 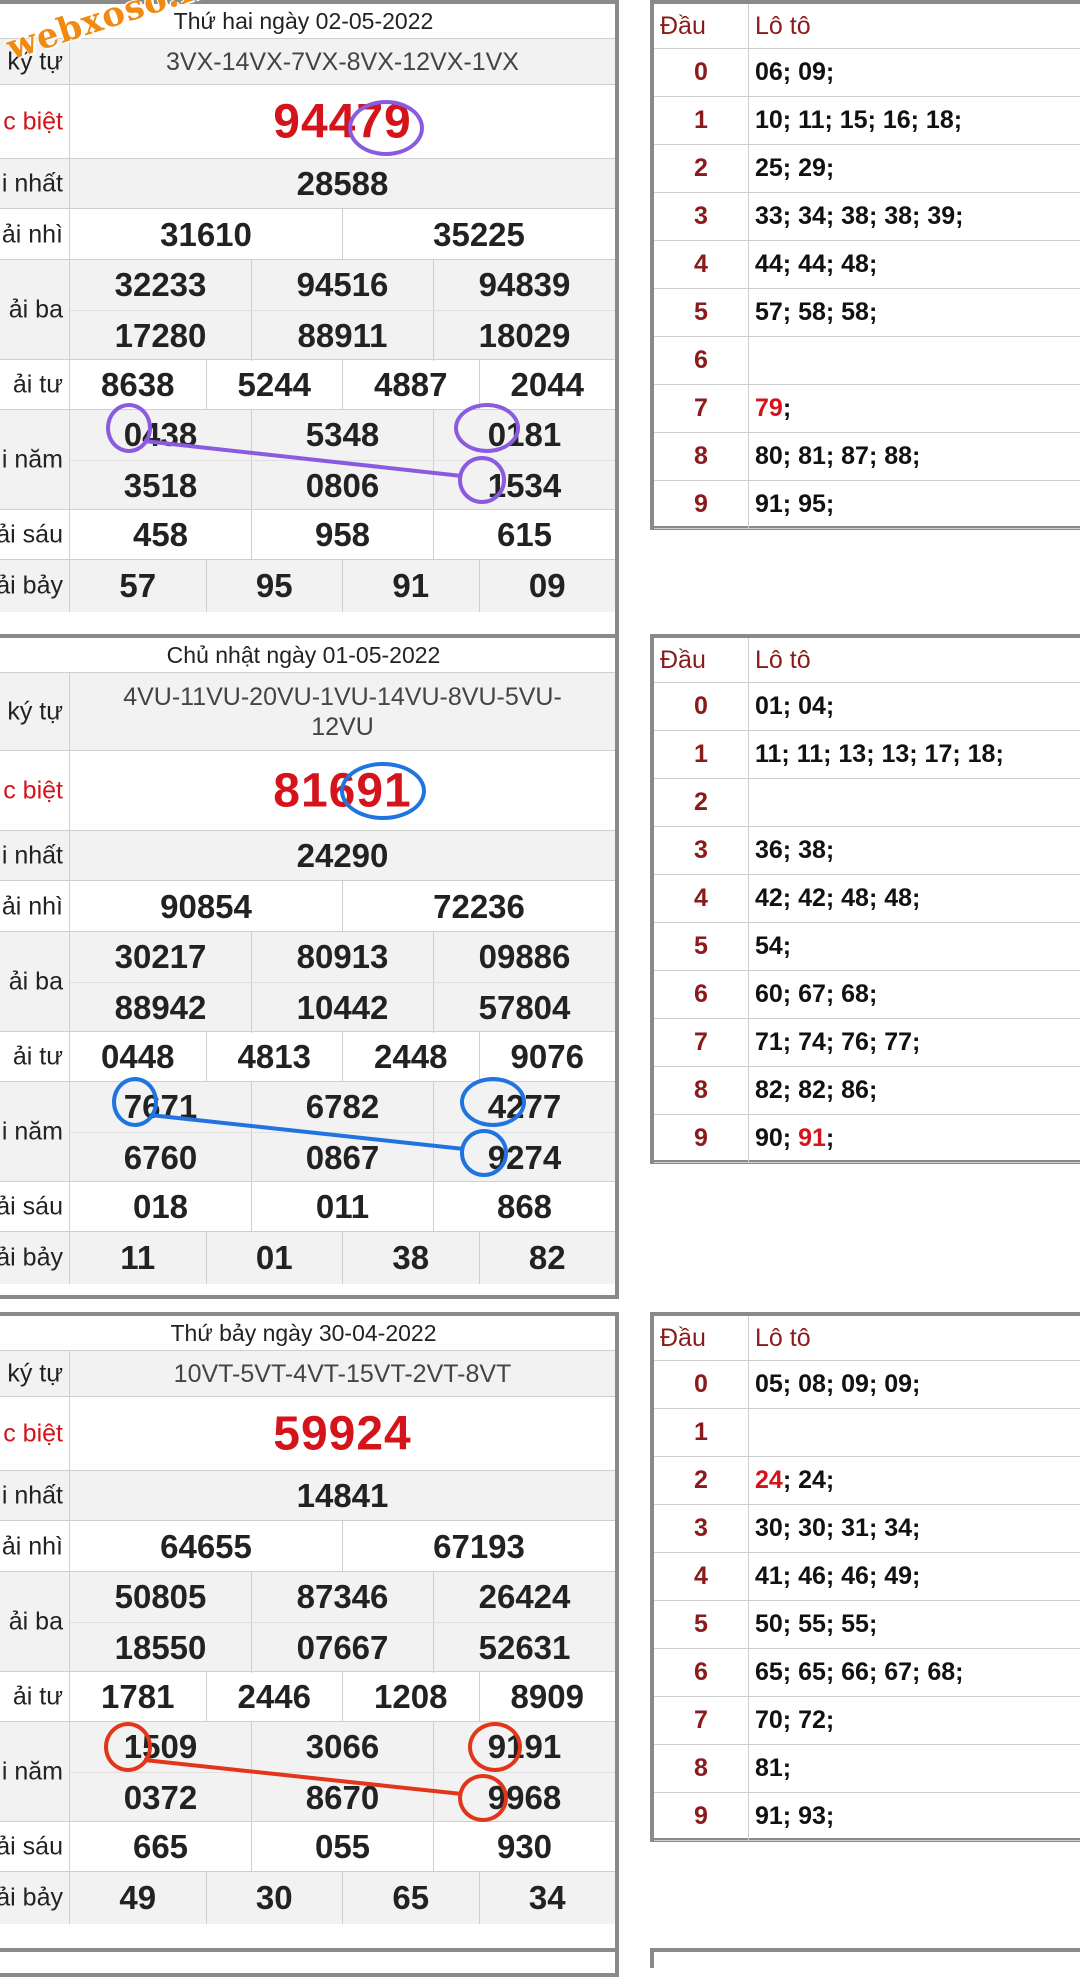 I want to click on prize-row-second: ải nhì 64655 67193, so click(x=307, y=1546).